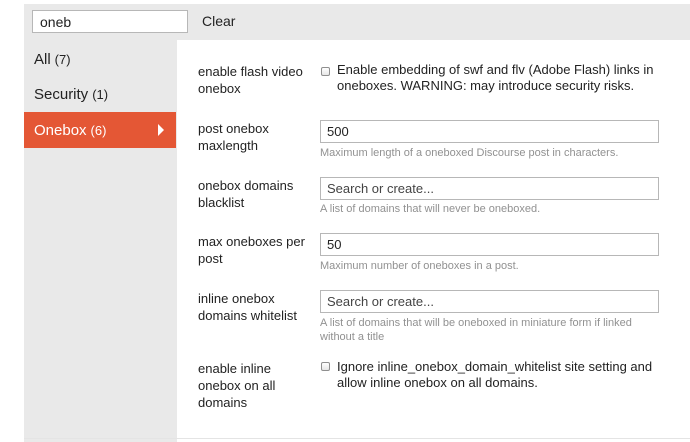  Describe the element at coordinates (325, 71) in the screenshot. I see `enable-flash-video-onebox-checkbox` at that location.